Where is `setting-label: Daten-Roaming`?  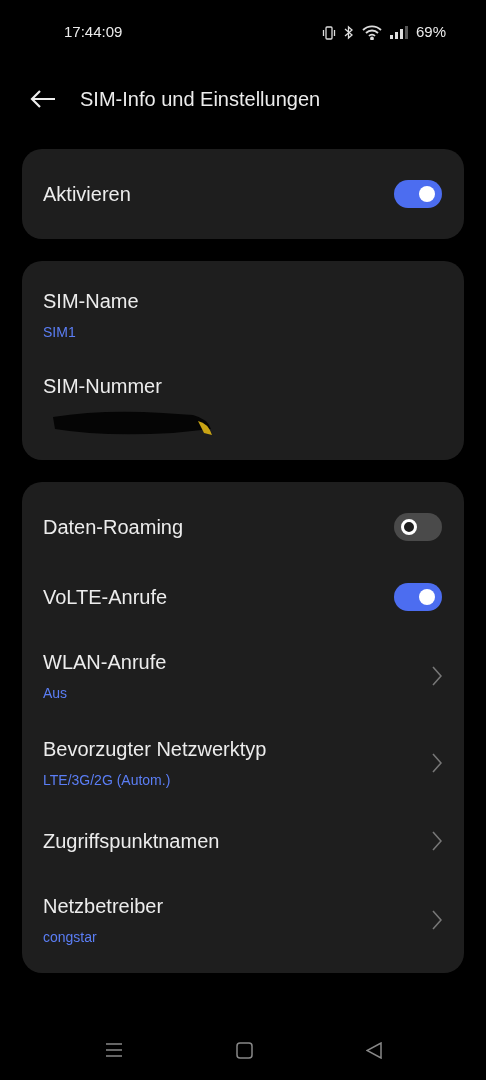 setting-label: Daten-Roaming is located at coordinates (113, 527).